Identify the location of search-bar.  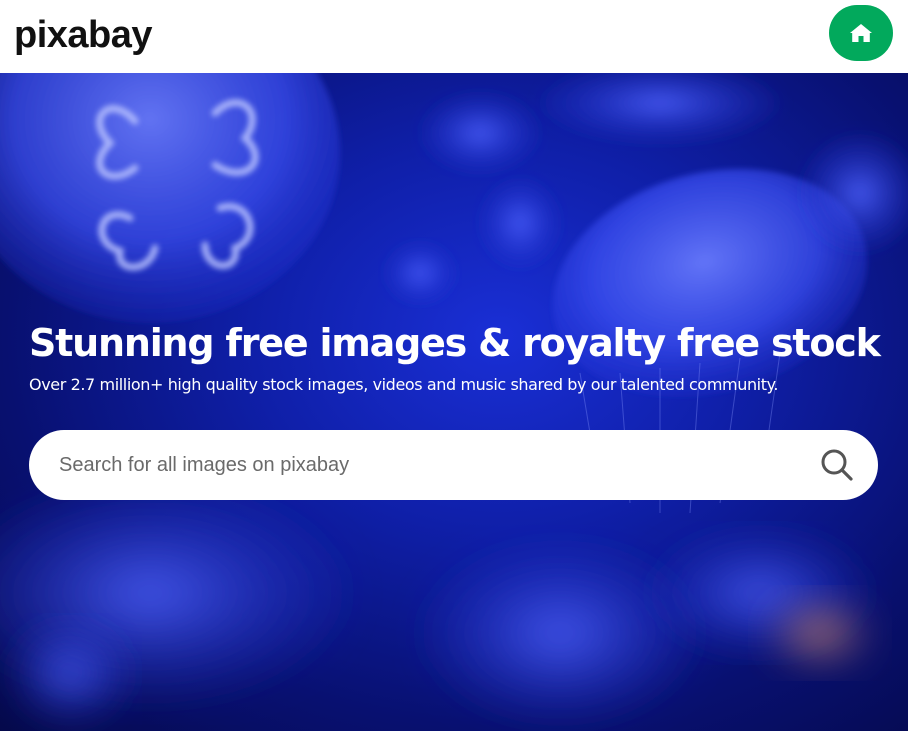
(453, 465).